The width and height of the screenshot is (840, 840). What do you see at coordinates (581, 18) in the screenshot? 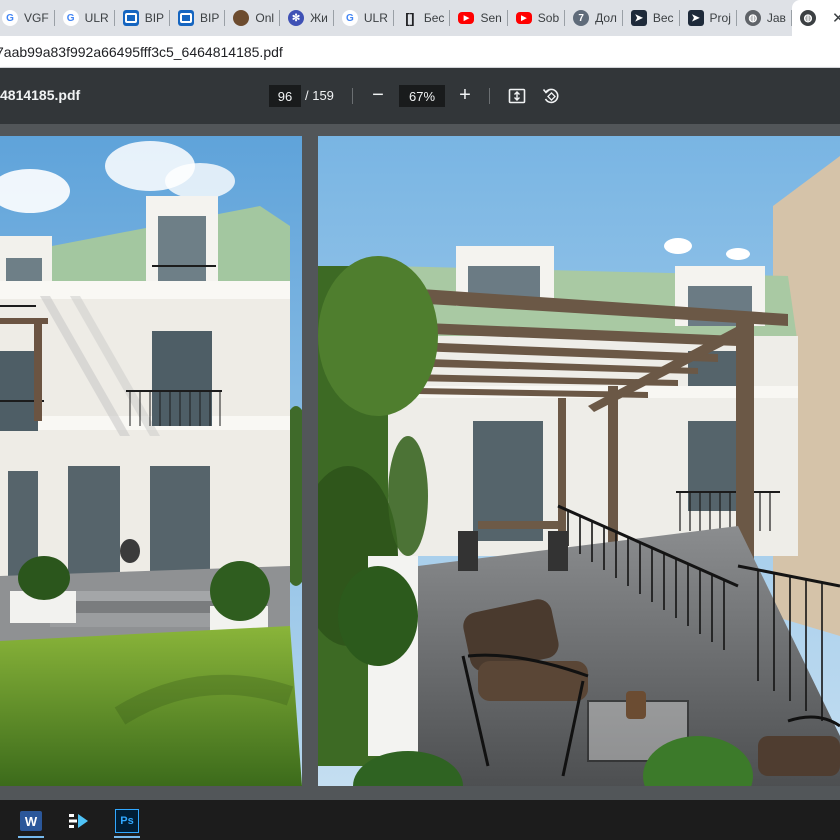
I see `seven-icon: 7` at bounding box center [581, 18].